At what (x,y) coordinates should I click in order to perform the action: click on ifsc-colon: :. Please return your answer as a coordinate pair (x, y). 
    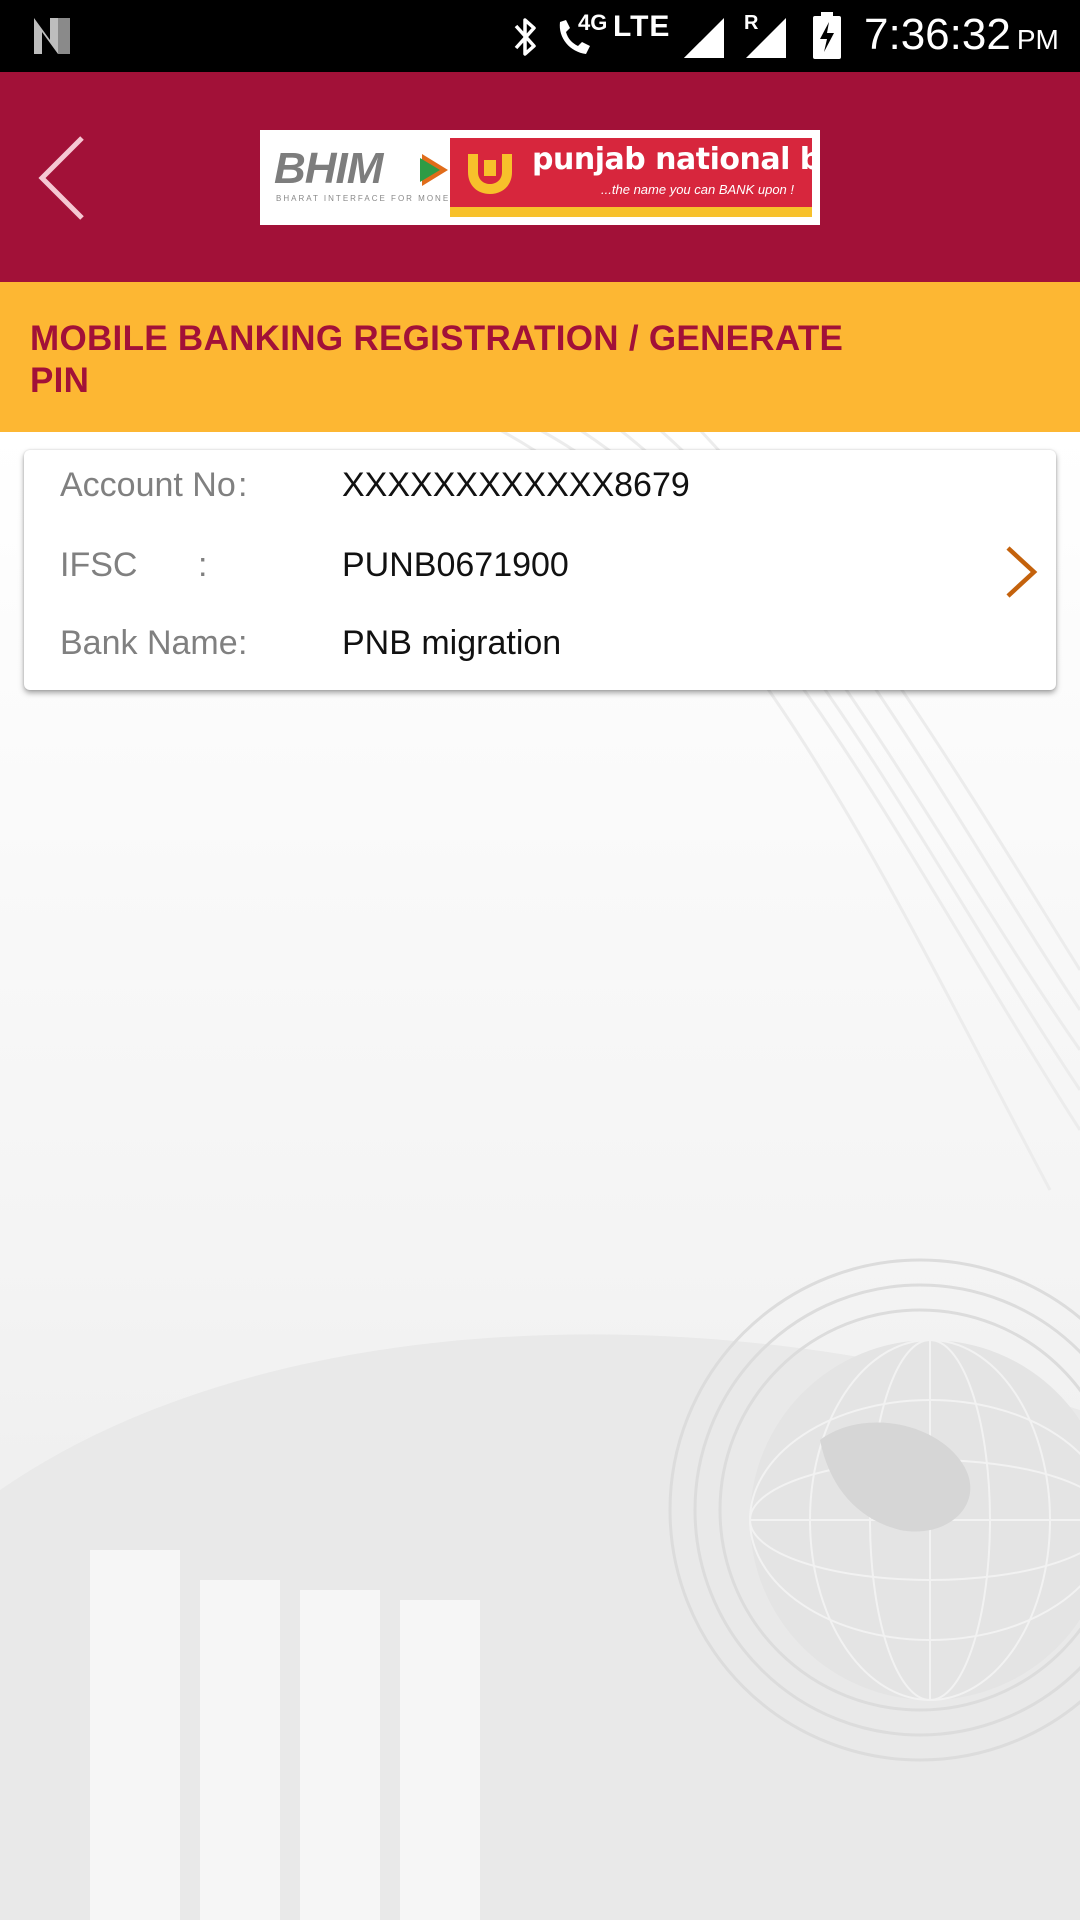
    Looking at the image, I should click on (203, 565).